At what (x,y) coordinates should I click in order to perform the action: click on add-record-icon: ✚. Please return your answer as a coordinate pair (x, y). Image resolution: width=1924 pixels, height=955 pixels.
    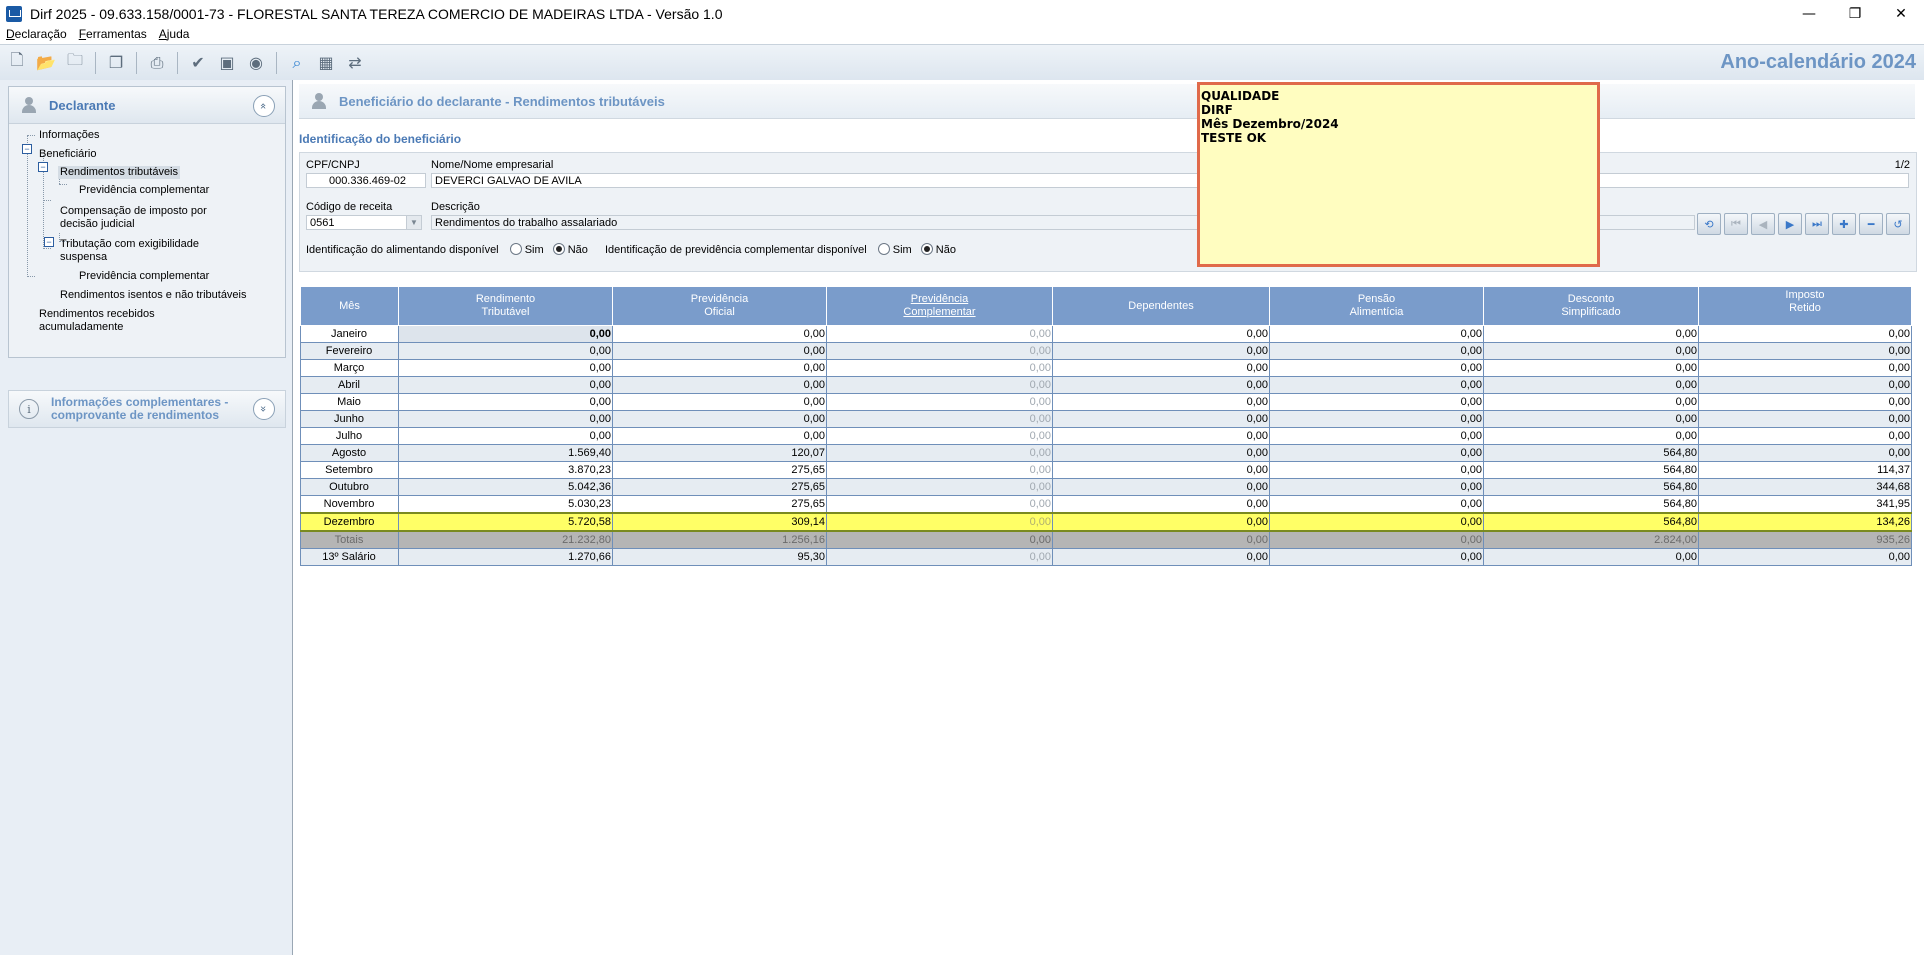
    Looking at the image, I should click on (1844, 224).